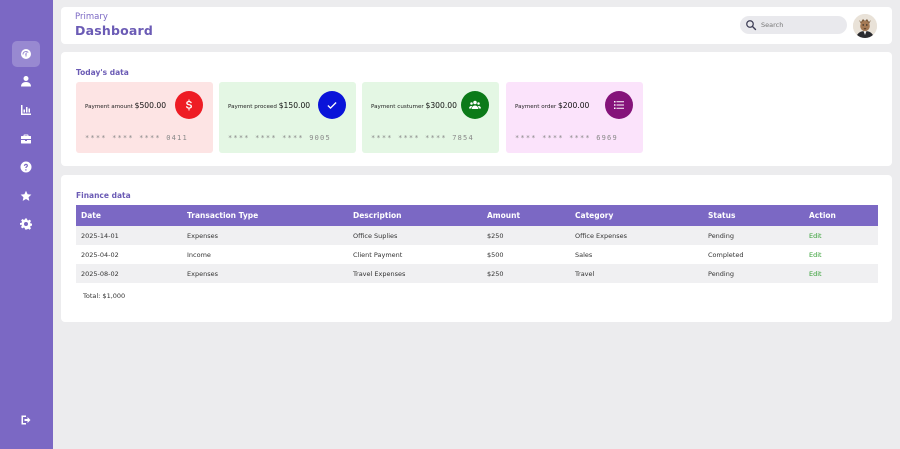  What do you see at coordinates (379, 273) in the screenshot?
I see `cell-description: Travel Expenses` at bounding box center [379, 273].